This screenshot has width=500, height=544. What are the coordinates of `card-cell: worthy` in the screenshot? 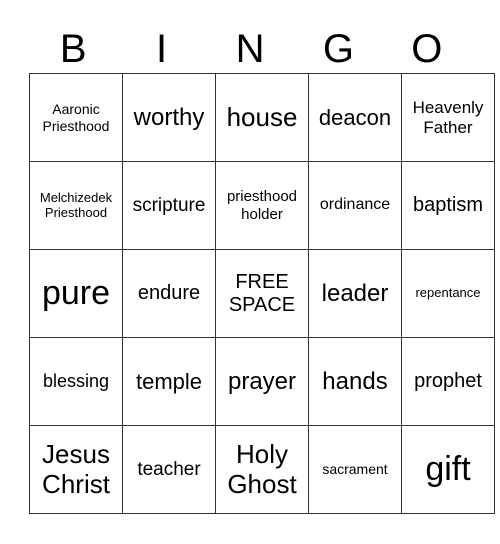 It's located at (169, 117).